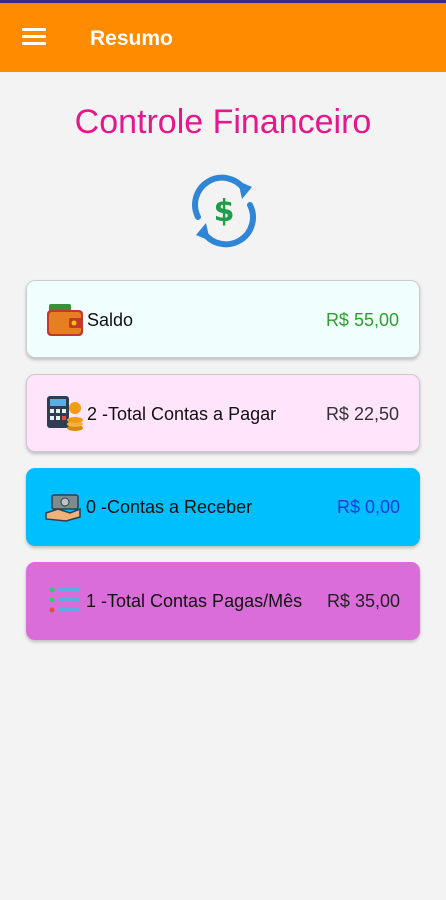  I want to click on card-contas-pagas-mes-label: 1 -Total Contas Pagas/Mês, so click(194, 601).